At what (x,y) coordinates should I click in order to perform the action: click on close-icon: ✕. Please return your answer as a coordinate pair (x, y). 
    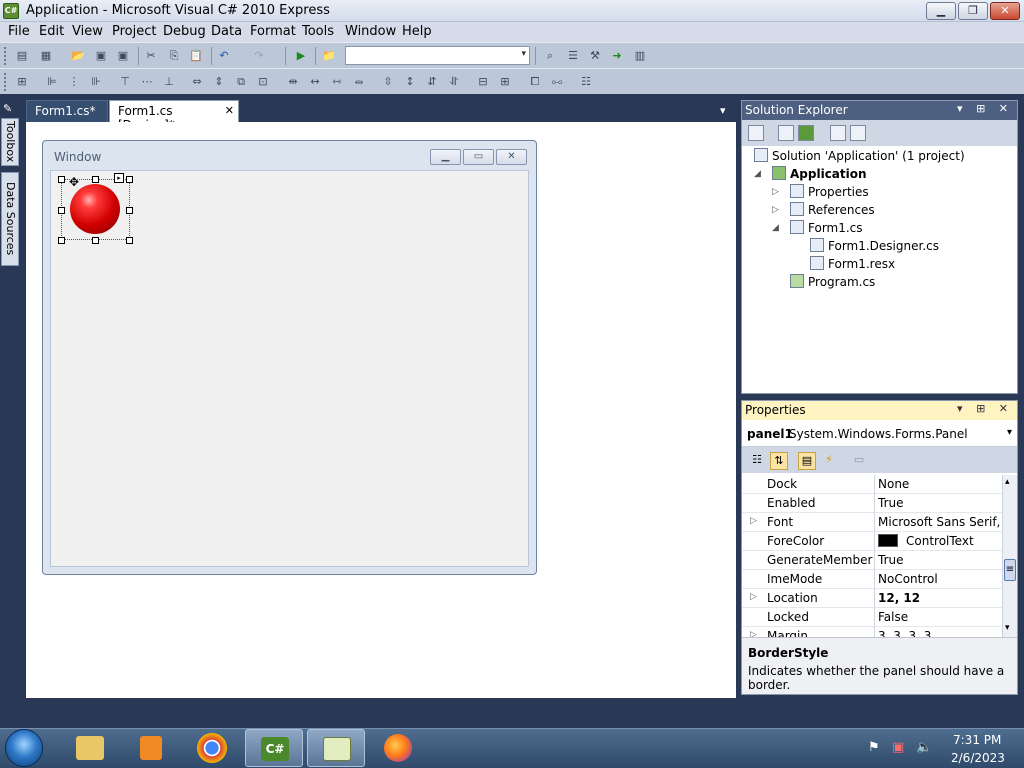
    Looking at the image, I should click on (229, 110).